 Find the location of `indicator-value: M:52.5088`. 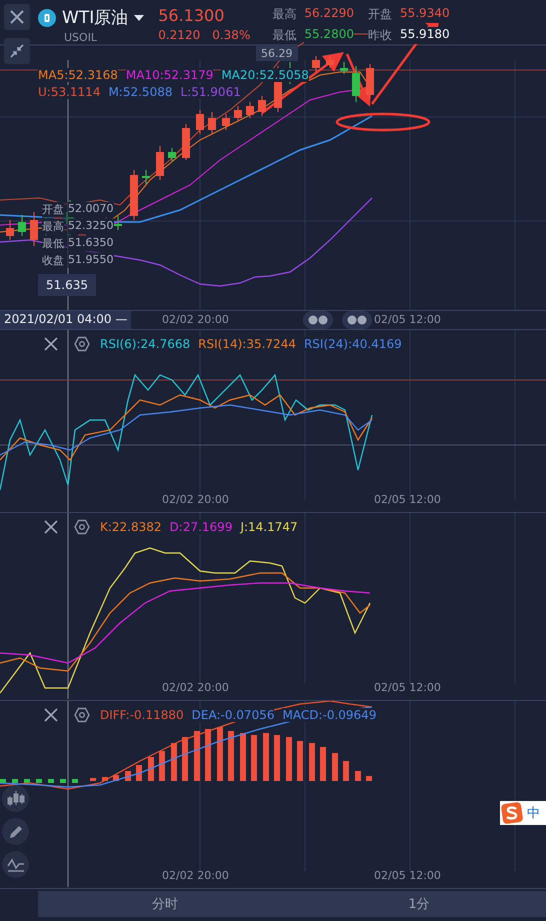

indicator-value: M:52.5088 is located at coordinates (140, 92).